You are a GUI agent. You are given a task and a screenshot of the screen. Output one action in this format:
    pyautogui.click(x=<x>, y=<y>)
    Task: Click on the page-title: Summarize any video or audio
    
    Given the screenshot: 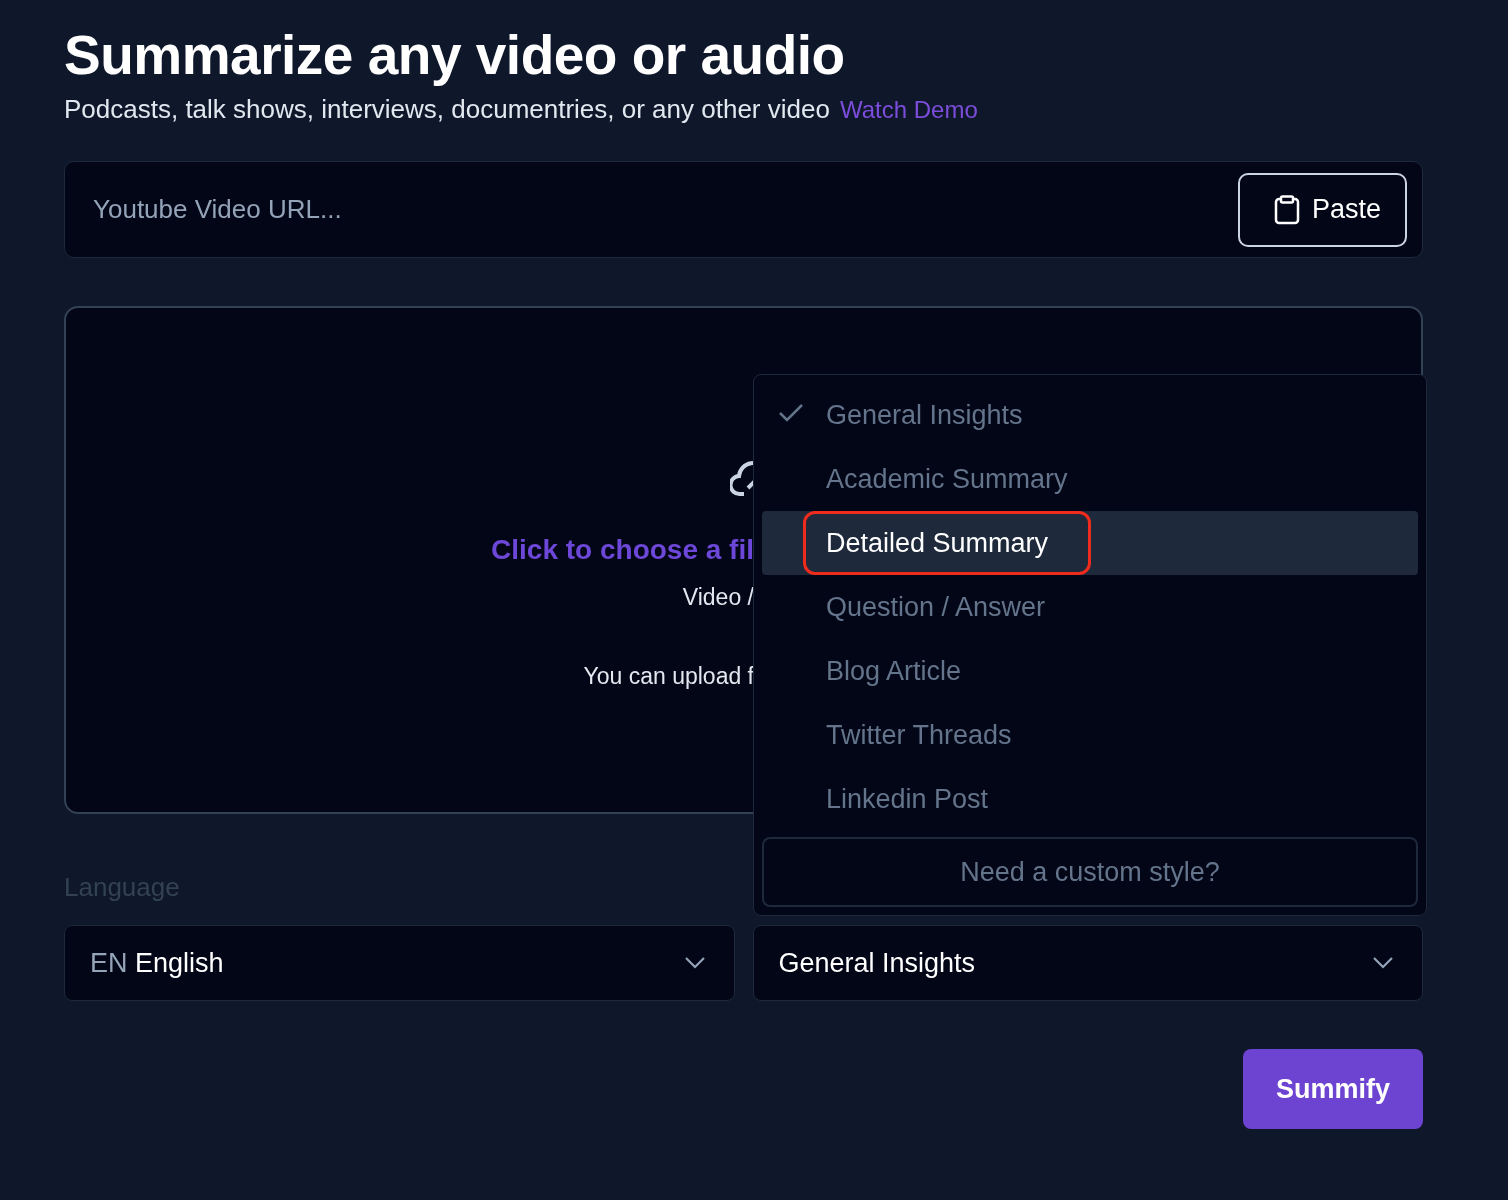 What is the action you would take?
    pyautogui.click(x=455, y=55)
    